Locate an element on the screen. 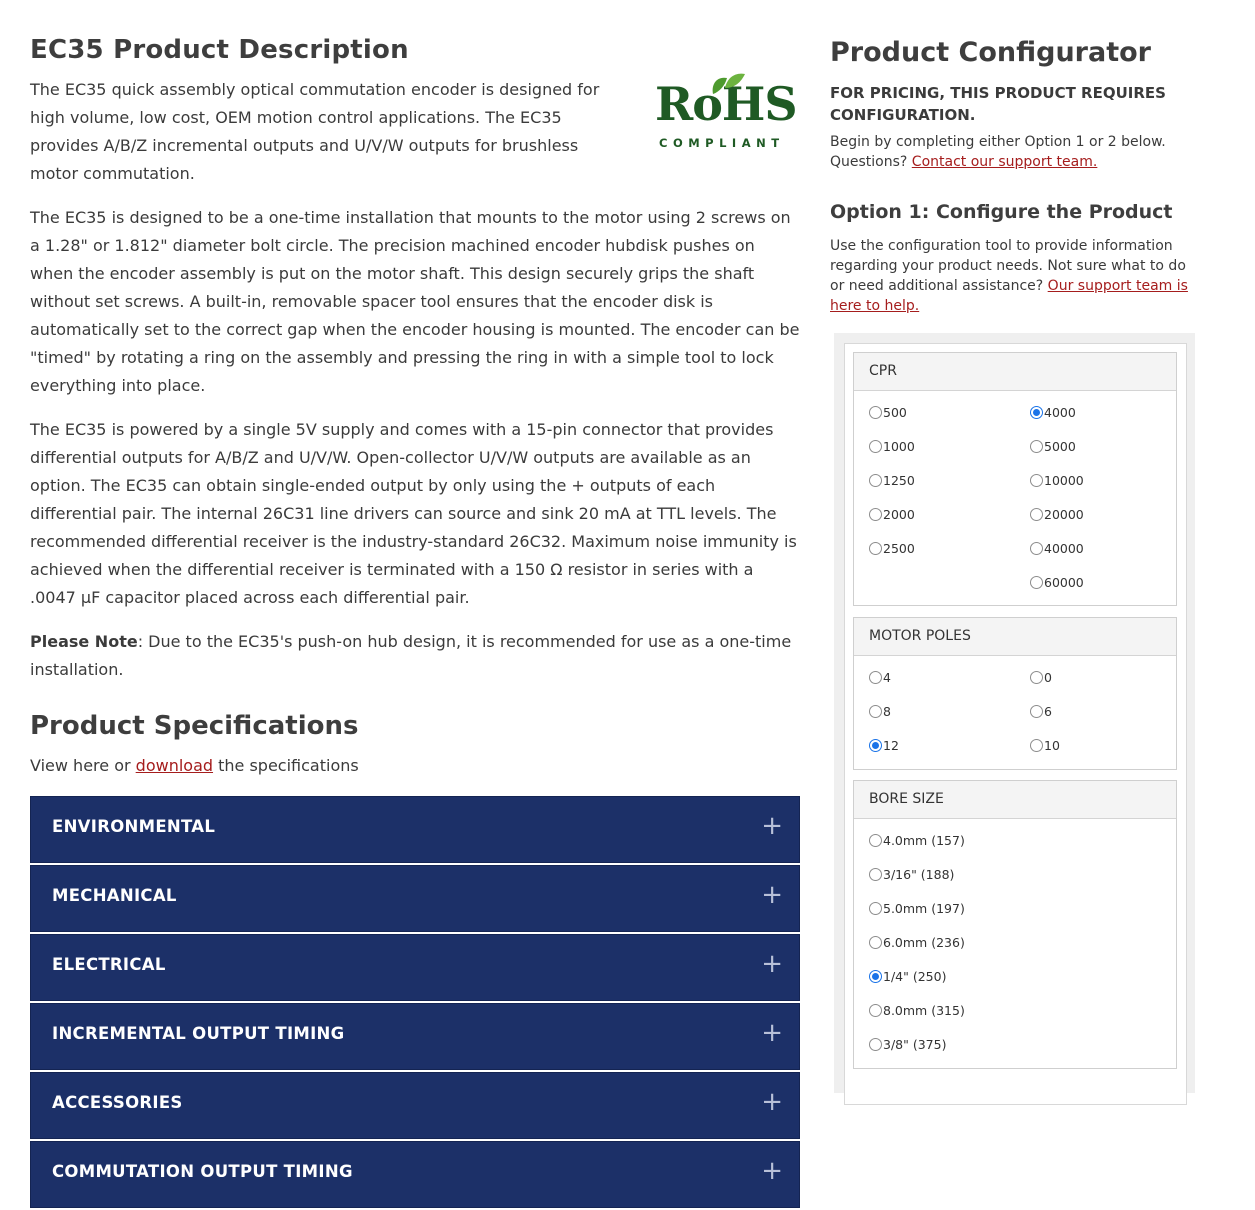  motor-poles-option: 10 is located at coordinates (1045, 745).